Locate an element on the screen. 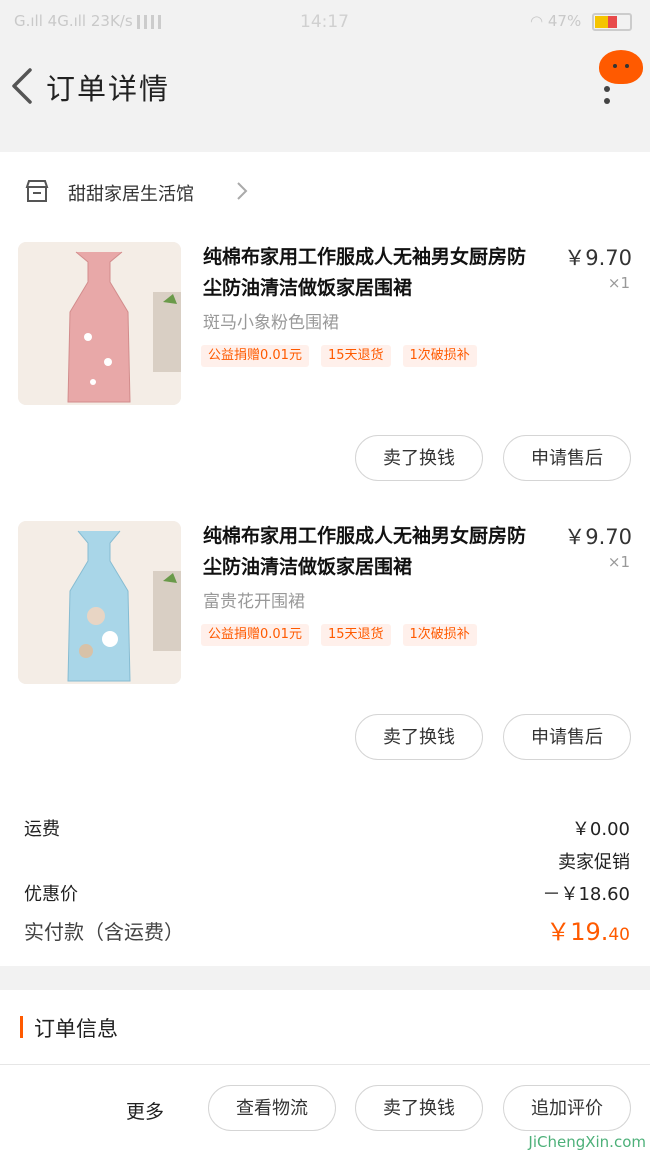 This screenshot has width=650, height=1155. chevron-right-icon is located at coordinates (242, 191).